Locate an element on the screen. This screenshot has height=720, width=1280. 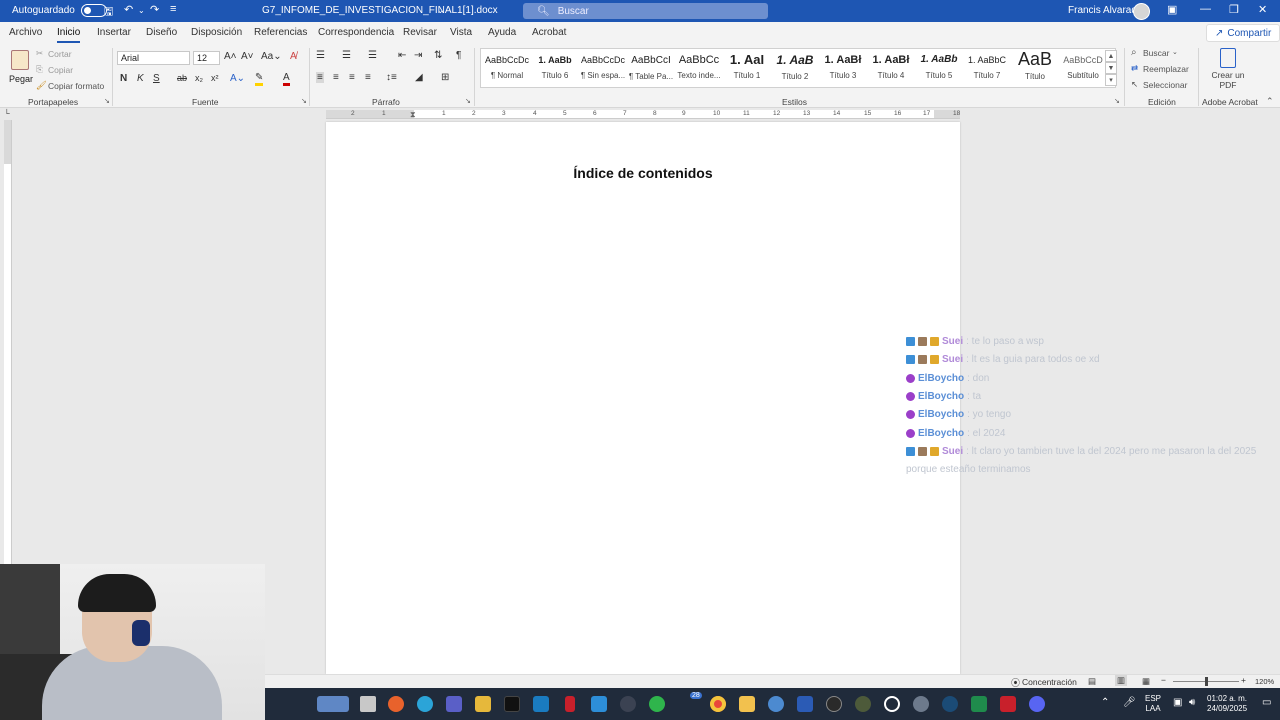
tab-diseno: Diseño is located at coordinates (161, 32).